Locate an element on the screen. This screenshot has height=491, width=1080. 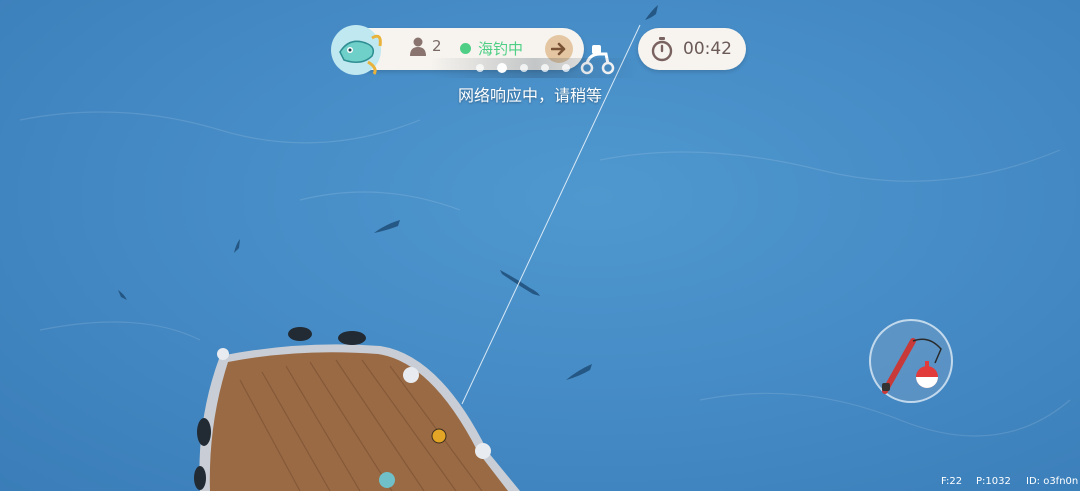
fish-badge-icon is located at coordinates (356, 50).